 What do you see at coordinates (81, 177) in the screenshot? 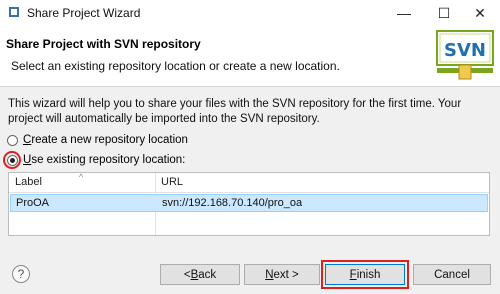
I see `sort-caret-icon: ^` at bounding box center [81, 177].